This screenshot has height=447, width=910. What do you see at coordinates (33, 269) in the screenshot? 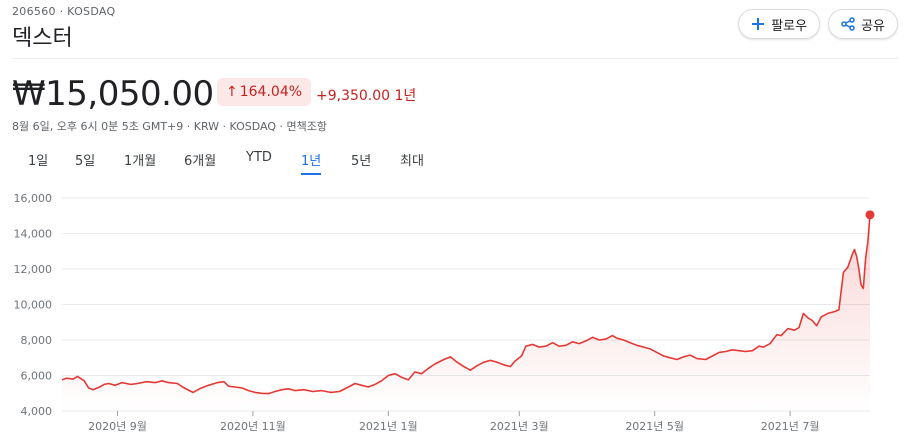
I see `y-tick-label: 12,000` at bounding box center [33, 269].